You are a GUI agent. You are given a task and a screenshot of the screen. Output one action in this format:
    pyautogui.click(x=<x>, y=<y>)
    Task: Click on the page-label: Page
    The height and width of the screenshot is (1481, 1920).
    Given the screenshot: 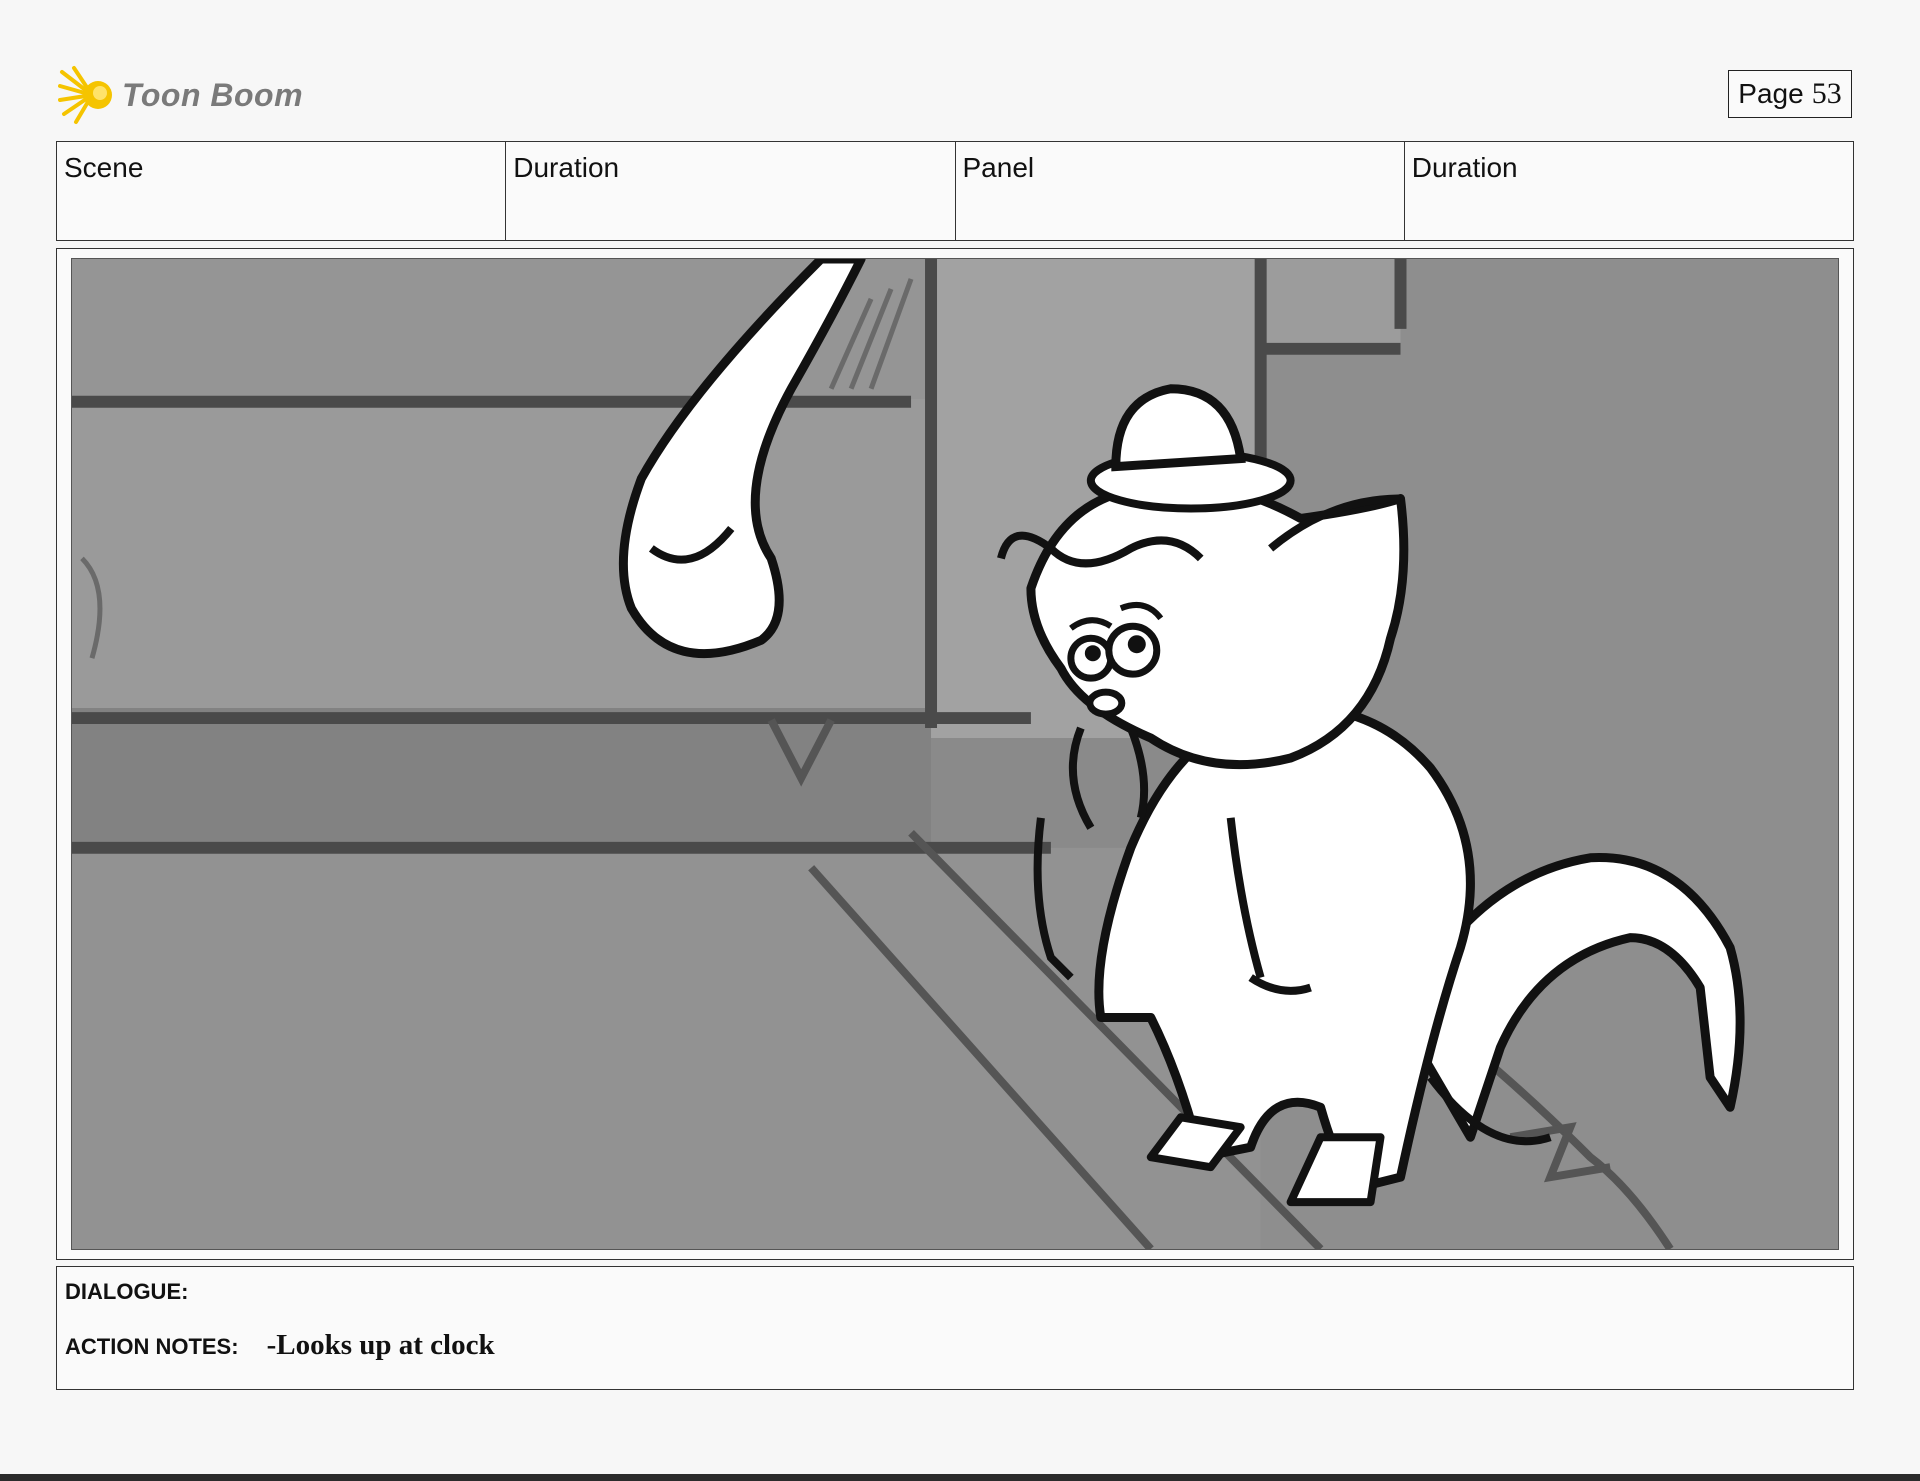 What is the action you would take?
    pyautogui.click(x=1771, y=93)
    